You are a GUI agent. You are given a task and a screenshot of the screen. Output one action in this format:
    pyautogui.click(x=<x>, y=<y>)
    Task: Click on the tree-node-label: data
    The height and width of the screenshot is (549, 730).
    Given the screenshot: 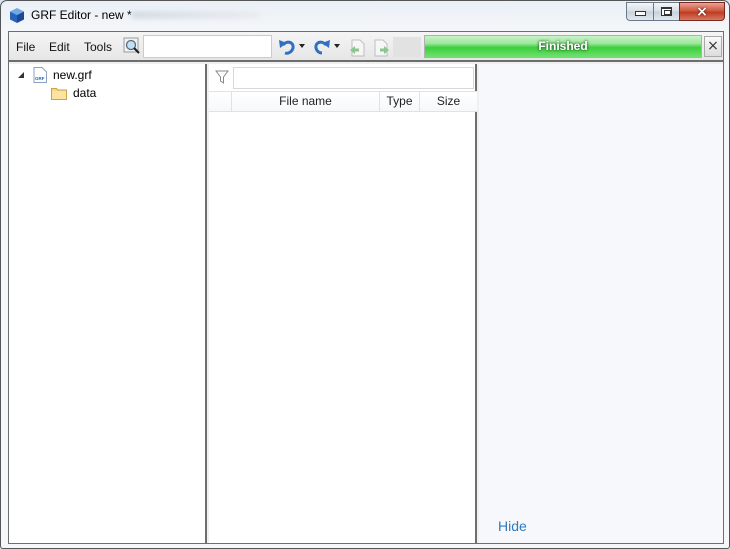 What is the action you would take?
    pyautogui.click(x=85, y=93)
    